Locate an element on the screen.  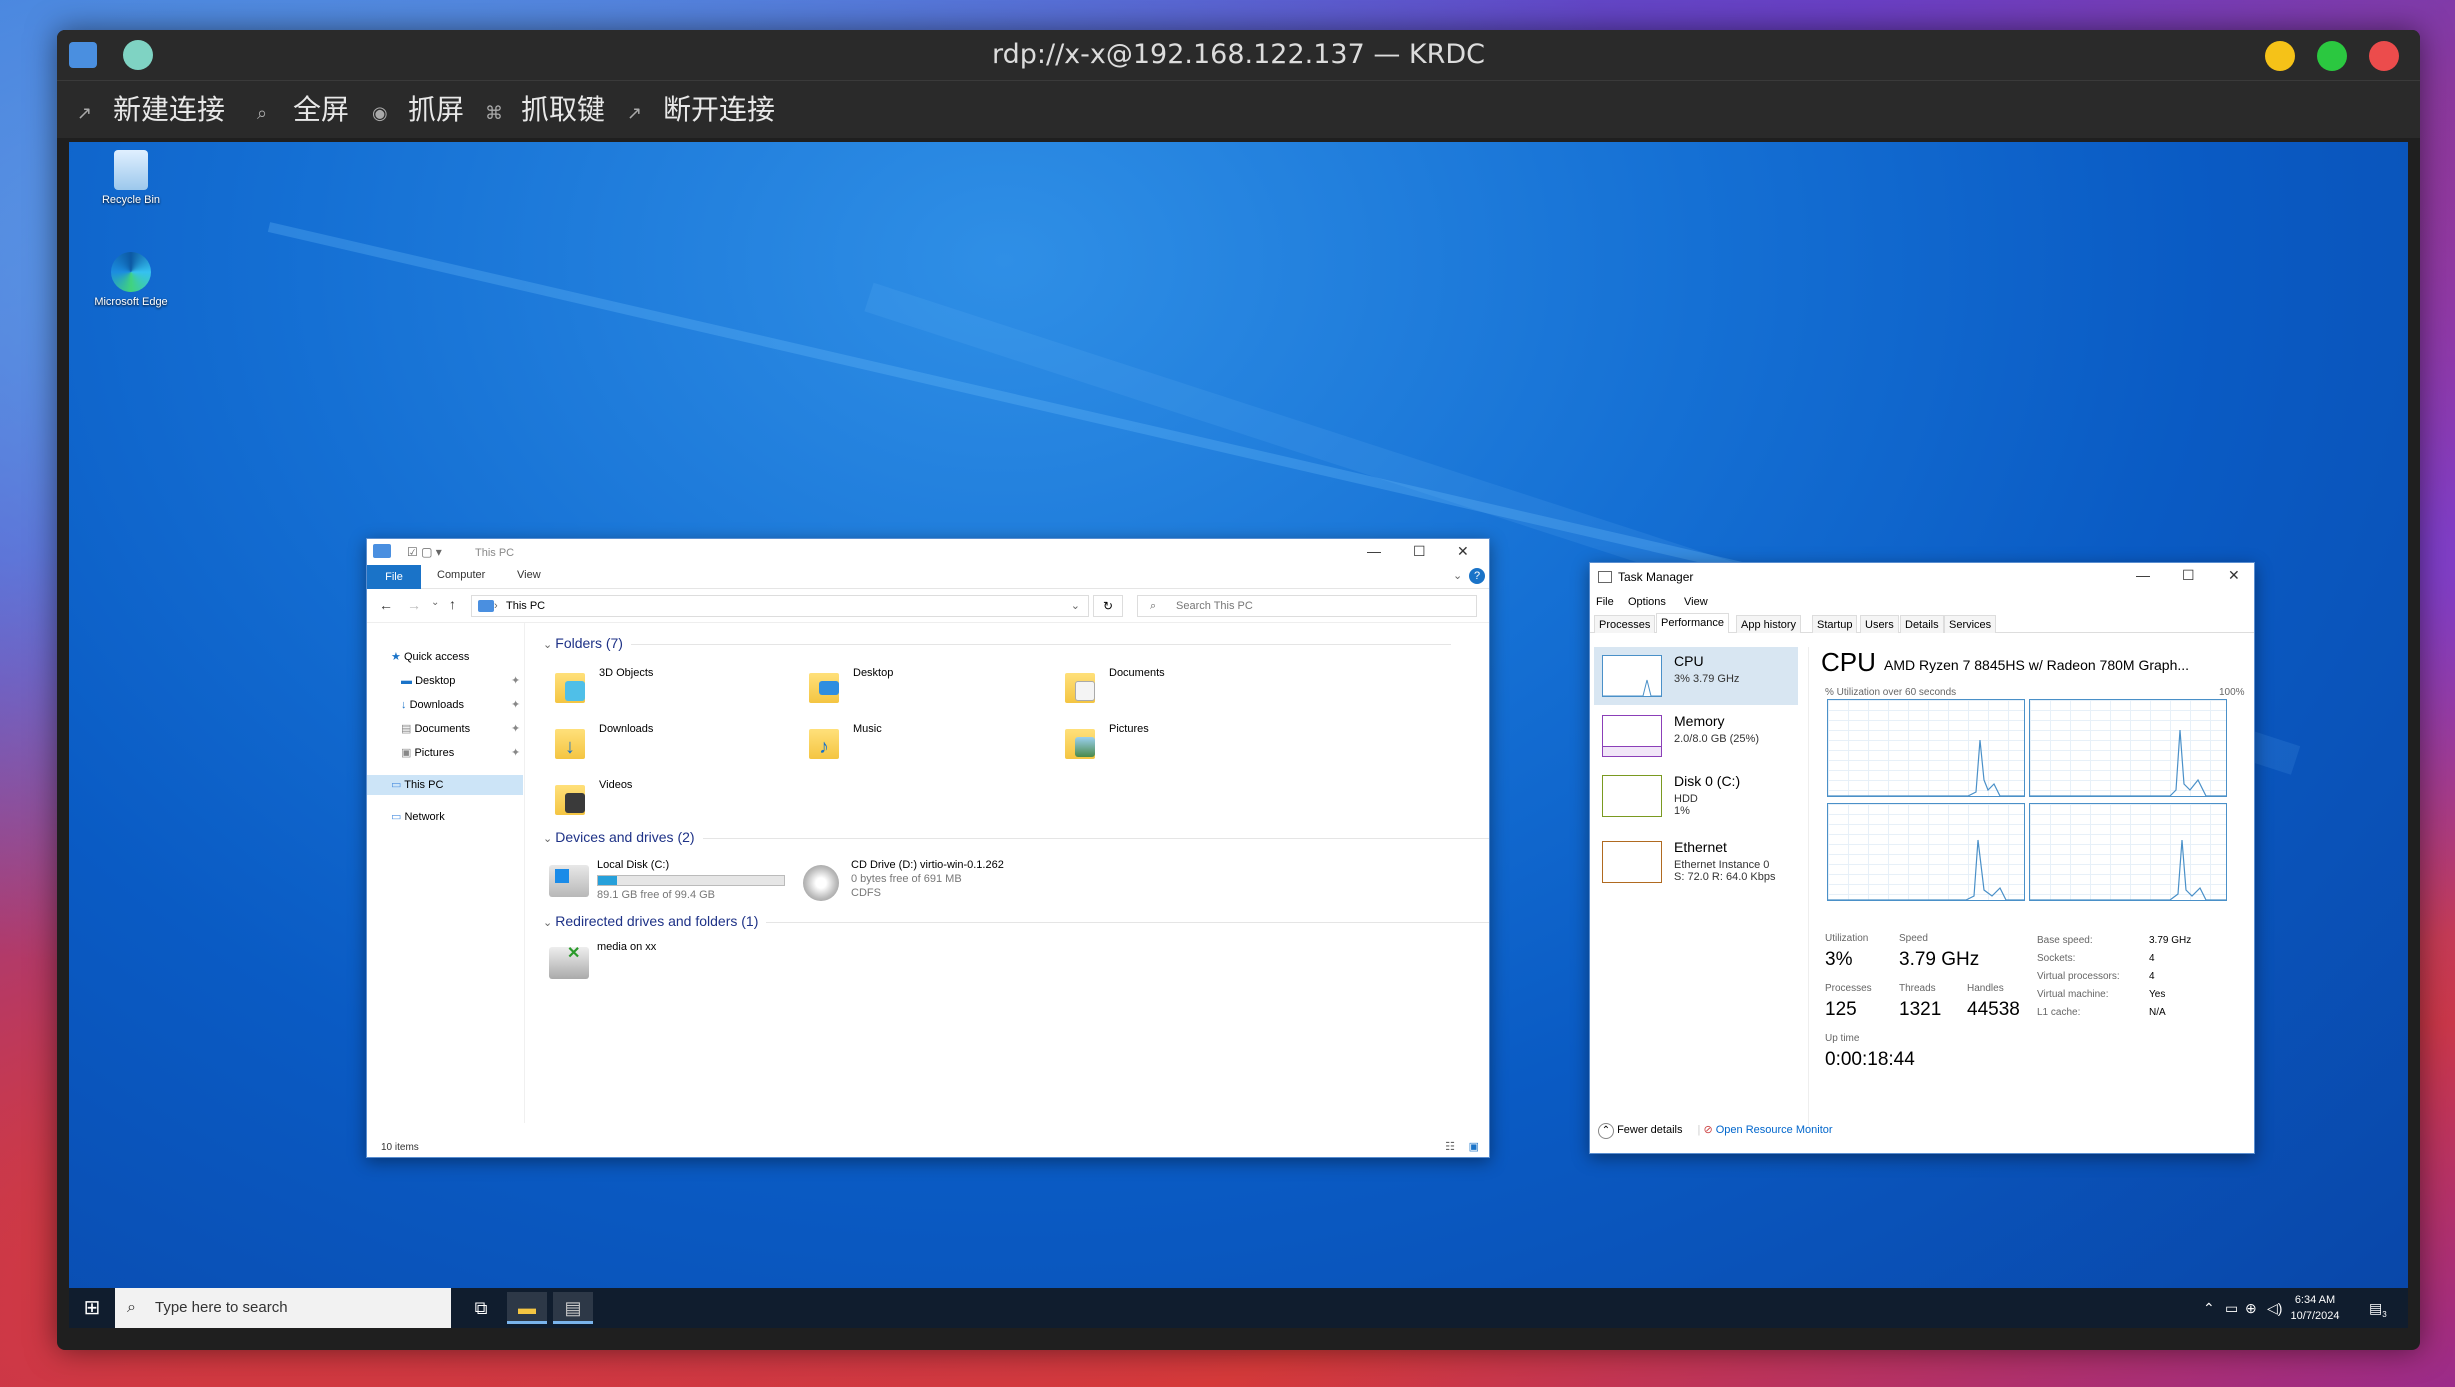
drive-c: Local Disk (C:) 89.1 GB free of 99.4 GB is located at coordinates (674, 883).